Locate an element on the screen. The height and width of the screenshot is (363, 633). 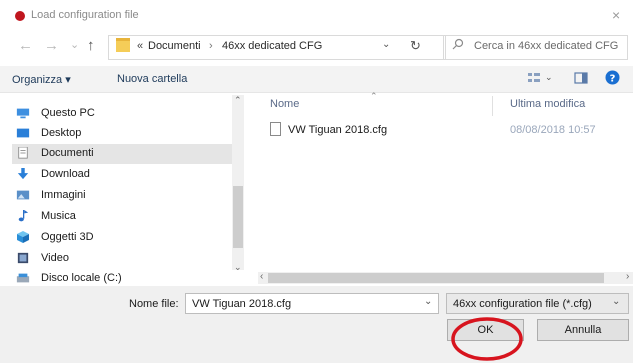
forward-arrow-icon: → is located at coordinates (51, 45).